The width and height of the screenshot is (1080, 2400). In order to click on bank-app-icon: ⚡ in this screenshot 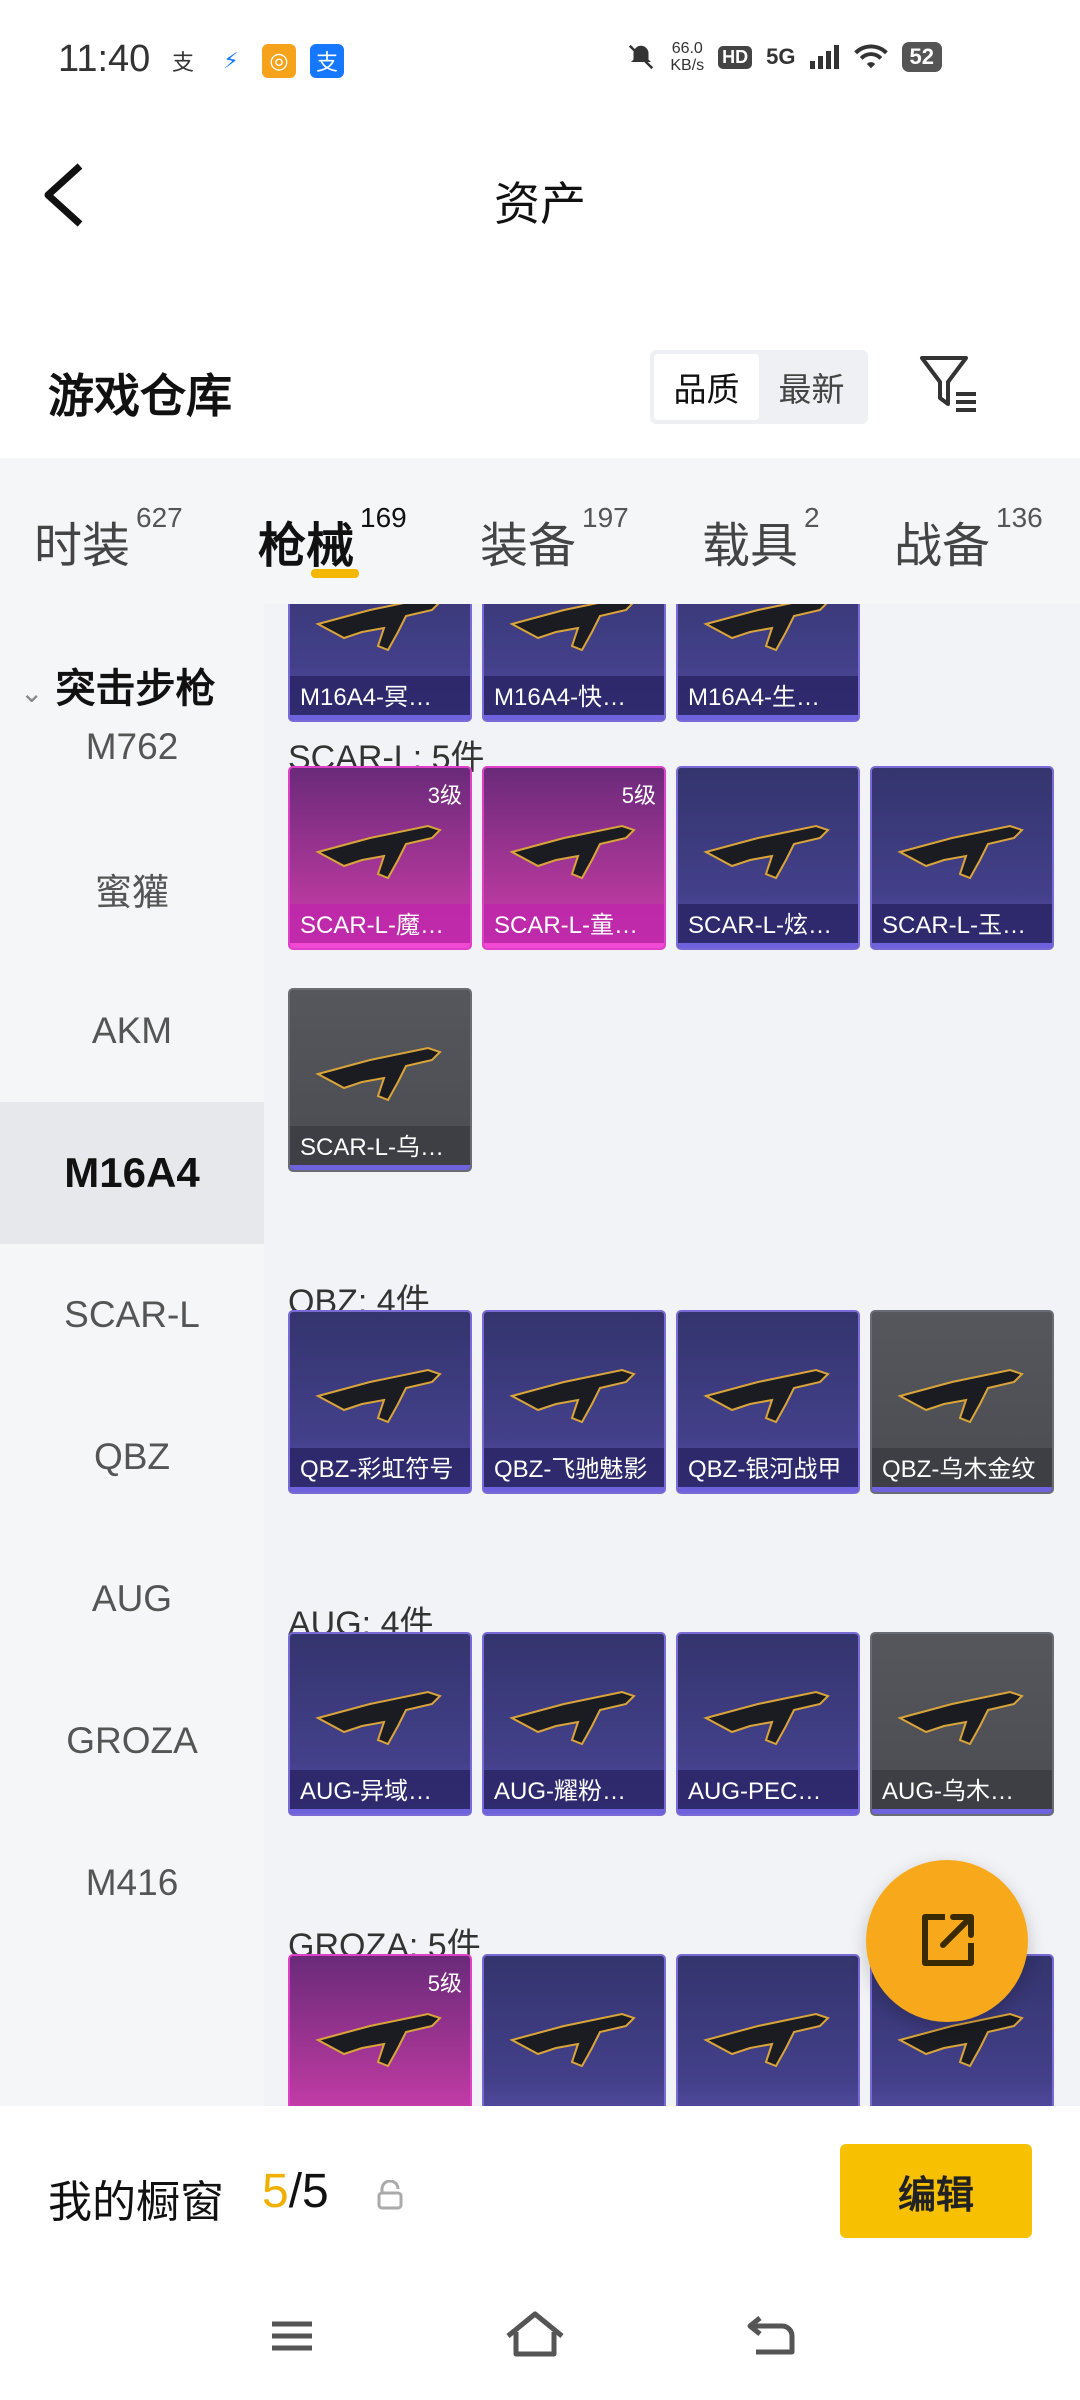, I will do `click(231, 60)`.